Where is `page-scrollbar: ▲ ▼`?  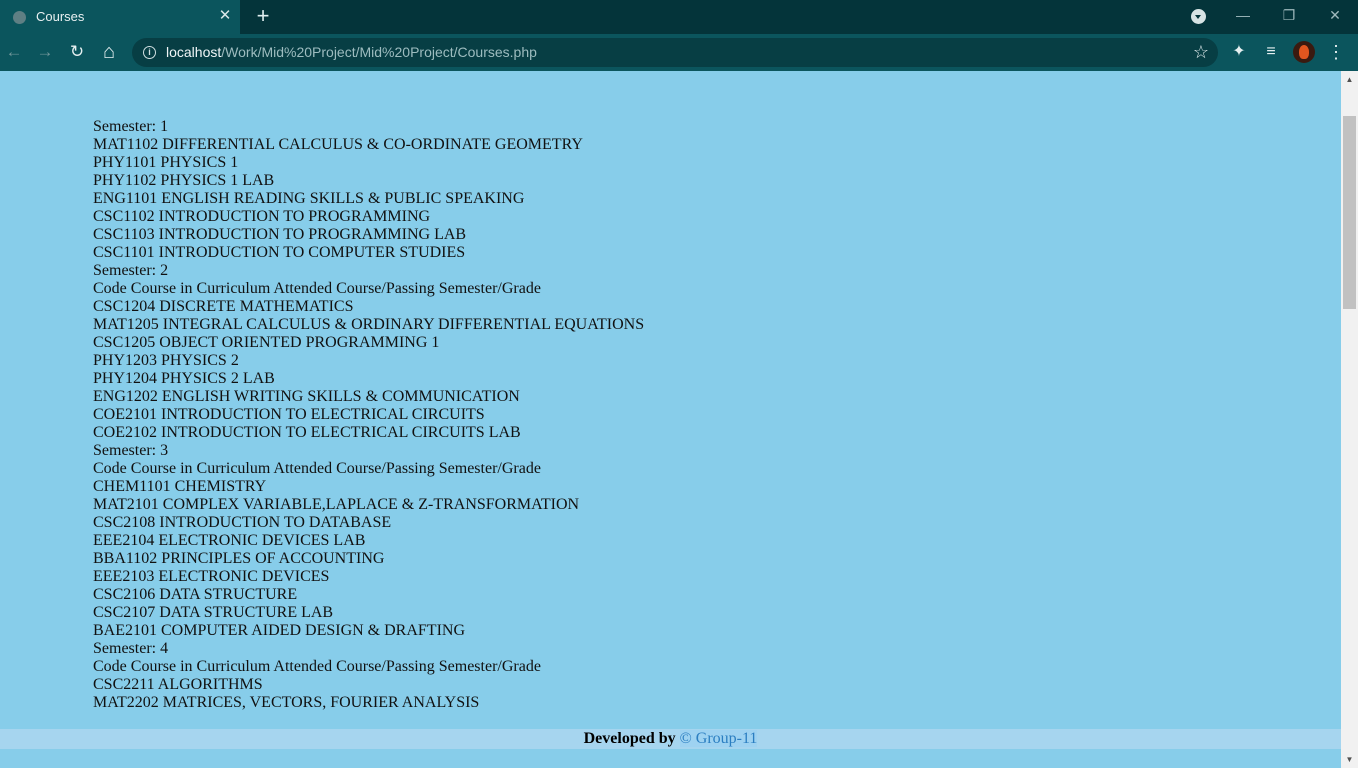 page-scrollbar: ▲ ▼ is located at coordinates (1349, 419).